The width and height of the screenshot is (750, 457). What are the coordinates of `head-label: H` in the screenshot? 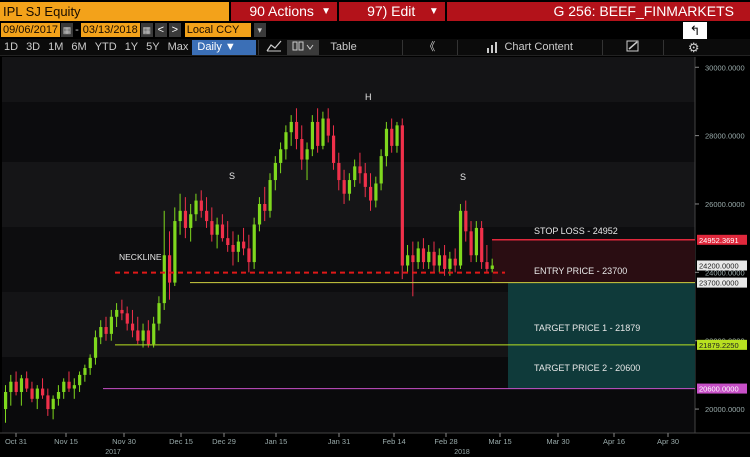 It's located at (368, 97).